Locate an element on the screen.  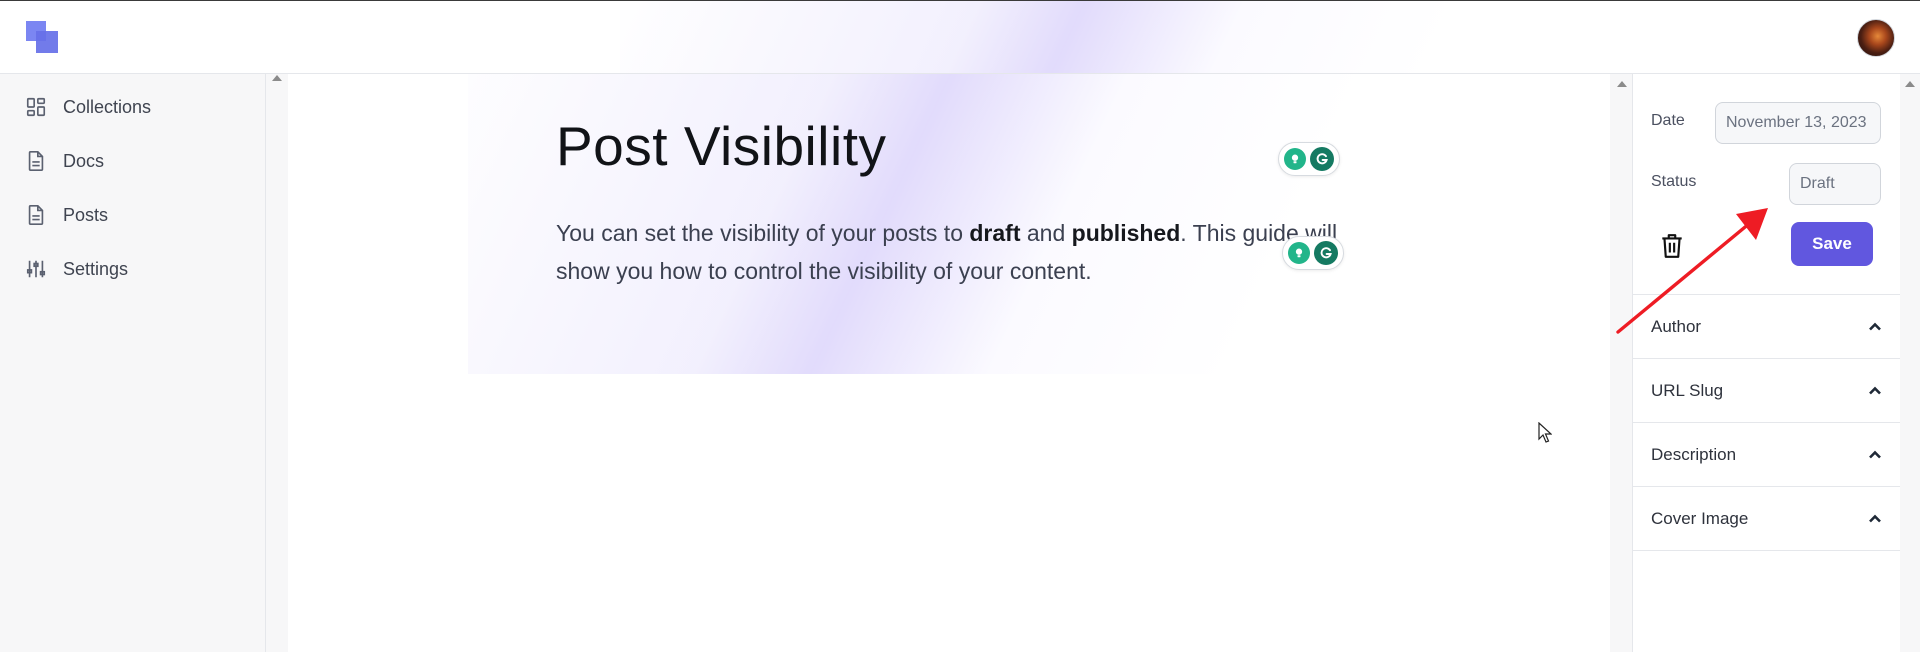
description-section-toggle: Description is located at coordinates (1767, 454).